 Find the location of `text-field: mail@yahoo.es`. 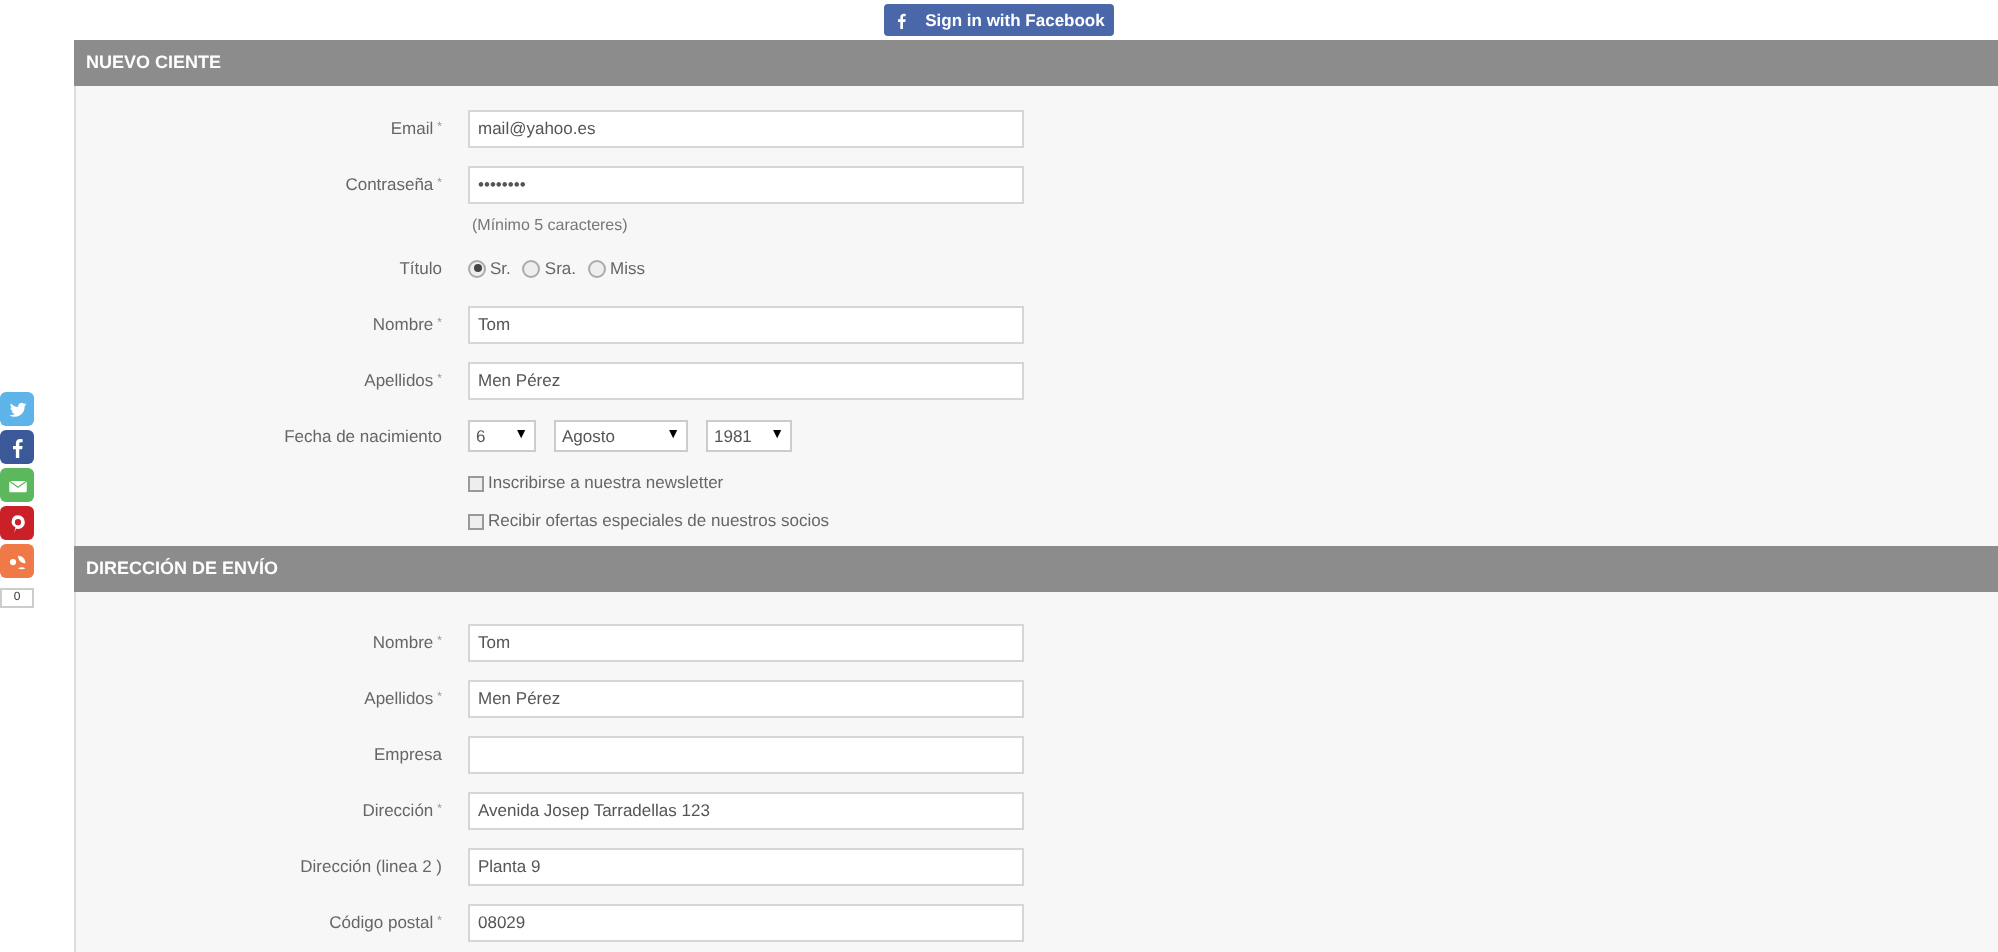

text-field: mail@yahoo.es is located at coordinates (746, 128).